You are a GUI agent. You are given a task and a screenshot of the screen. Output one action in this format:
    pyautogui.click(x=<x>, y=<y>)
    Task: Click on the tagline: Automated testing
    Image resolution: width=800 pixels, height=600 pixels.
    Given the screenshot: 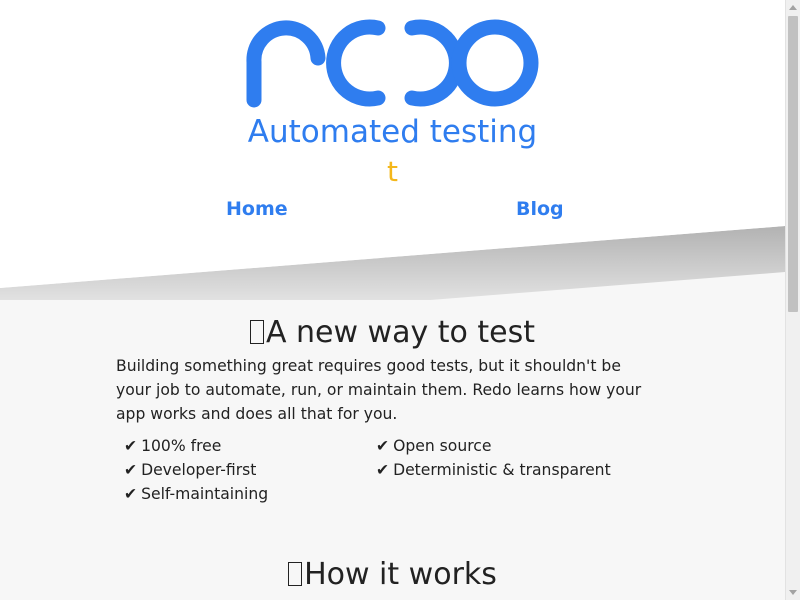 What is the action you would take?
    pyautogui.click(x=392, y=132)
    